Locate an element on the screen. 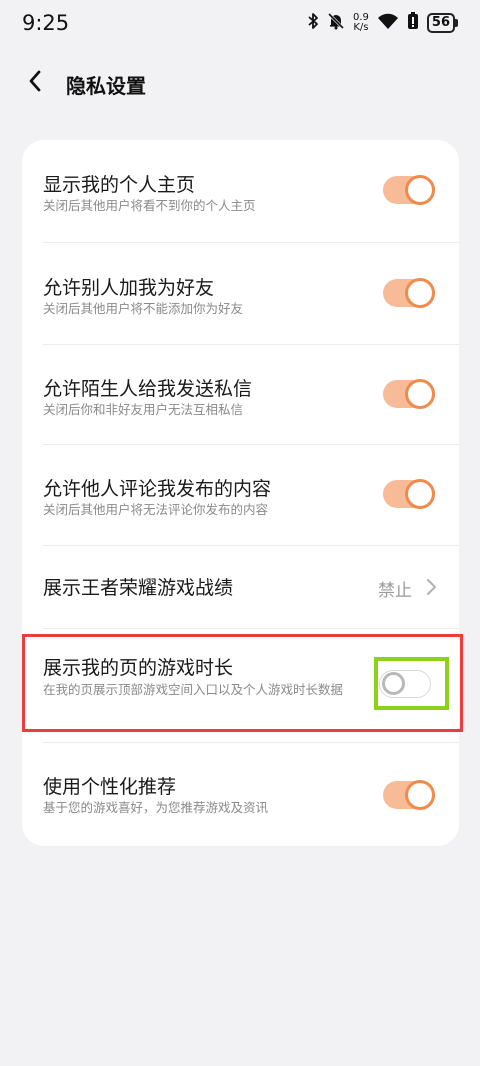  setting-subtitle: 关闭后你和非好友用户无法互相私信 is located at coordinates (143, 409).